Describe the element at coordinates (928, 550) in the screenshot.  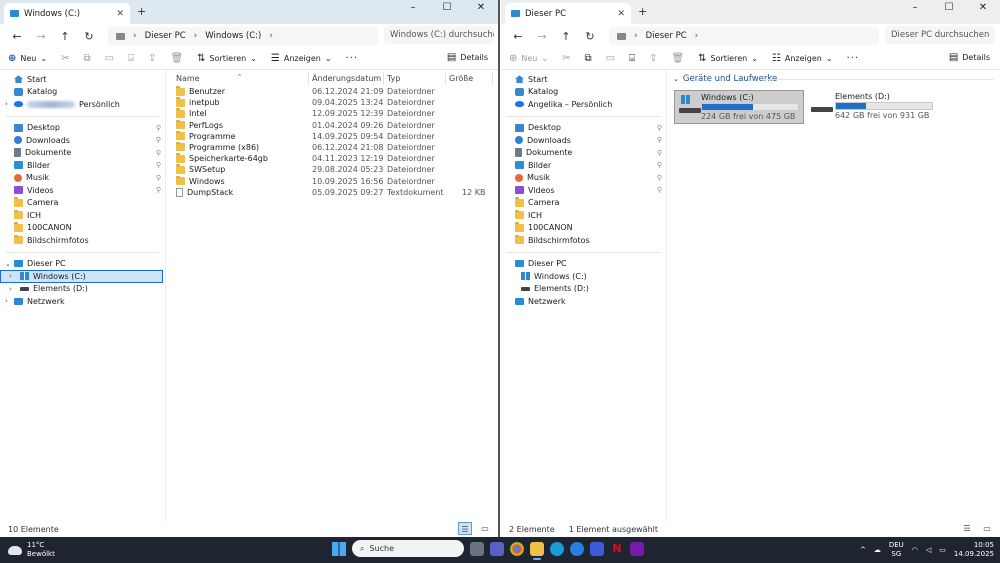
I see `volume-icon: ◁` at that location.